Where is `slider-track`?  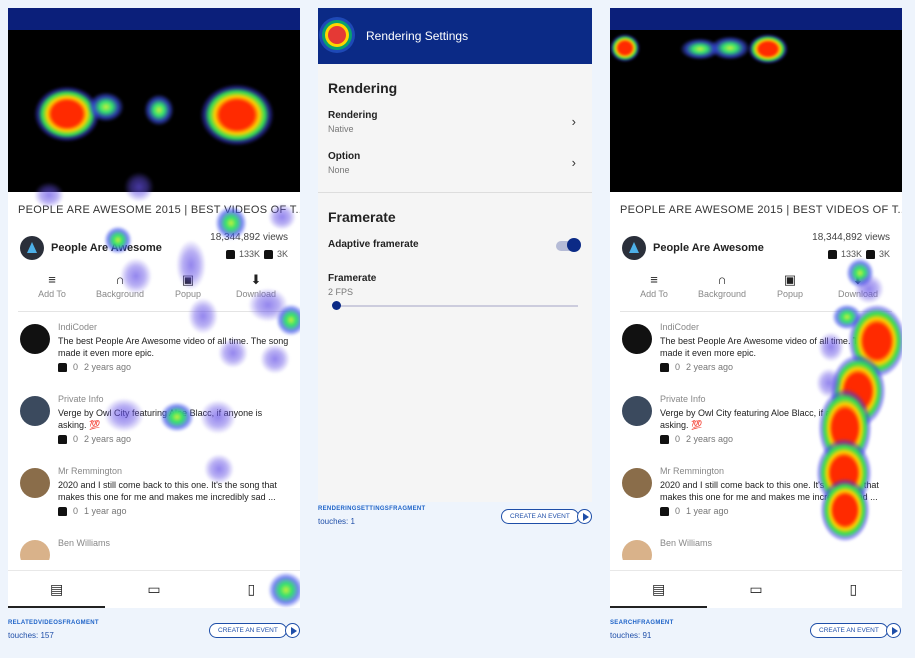
slider-track is located at coordinates (457, 306).